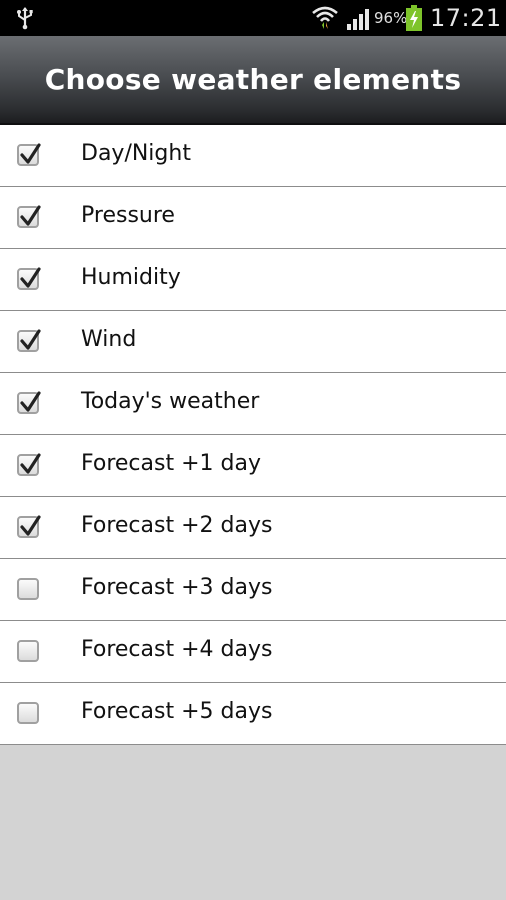 The width and height of the screenshot is (506, 900). Describe the element at coordinates (25, 18) in the screenshot. I see `usb-icon` at that location.